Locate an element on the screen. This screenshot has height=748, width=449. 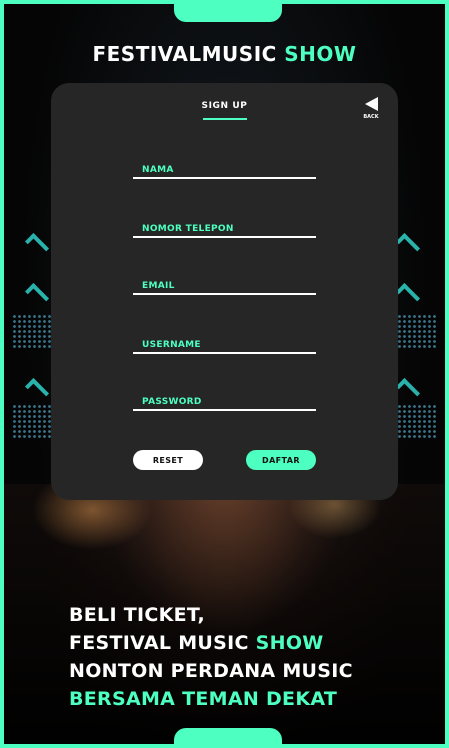
slogan-line-1: BELI TICKET, is located at coordinates (137, 615).